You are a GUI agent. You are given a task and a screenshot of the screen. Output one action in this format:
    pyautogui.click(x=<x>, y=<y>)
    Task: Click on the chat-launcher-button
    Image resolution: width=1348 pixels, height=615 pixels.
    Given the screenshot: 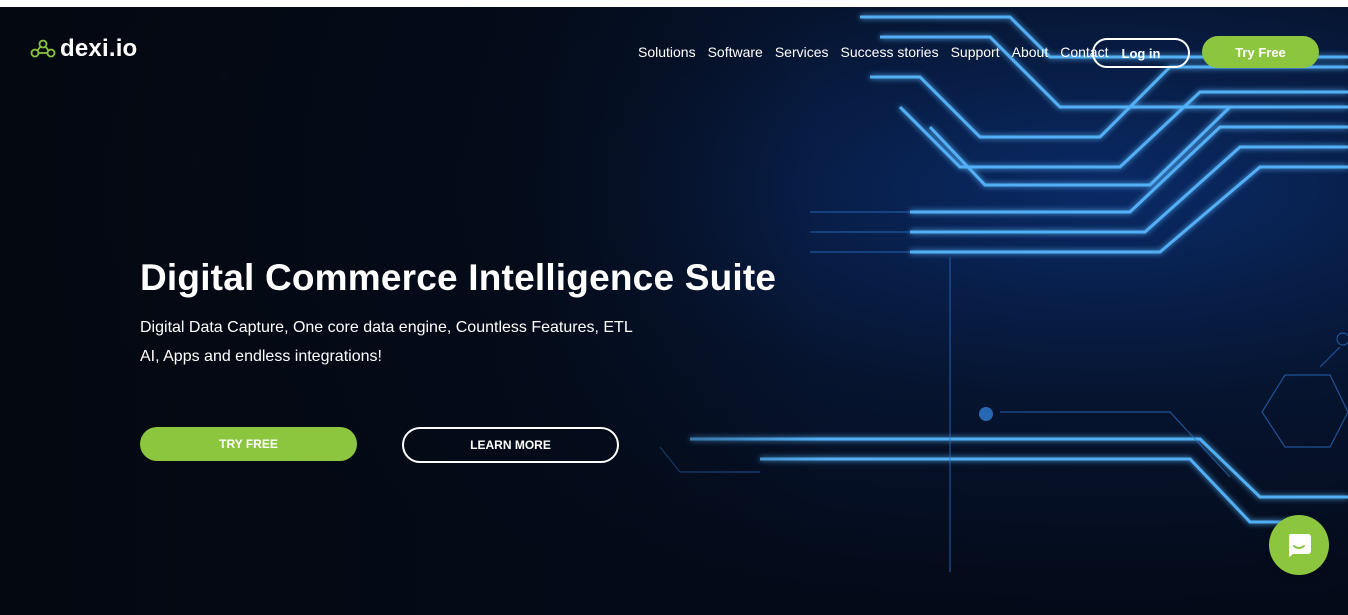 What is the action you would take?
    pyautogui.click(x=1299, y=545)
    